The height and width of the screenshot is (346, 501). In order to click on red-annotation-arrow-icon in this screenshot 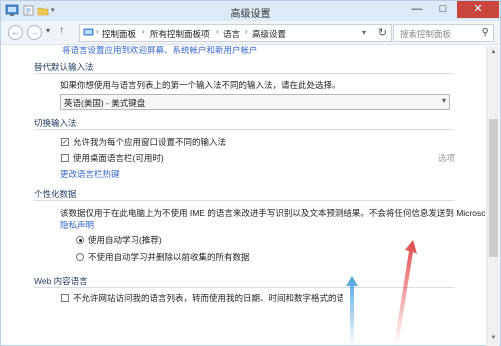, I will do `click(405, 293)`.